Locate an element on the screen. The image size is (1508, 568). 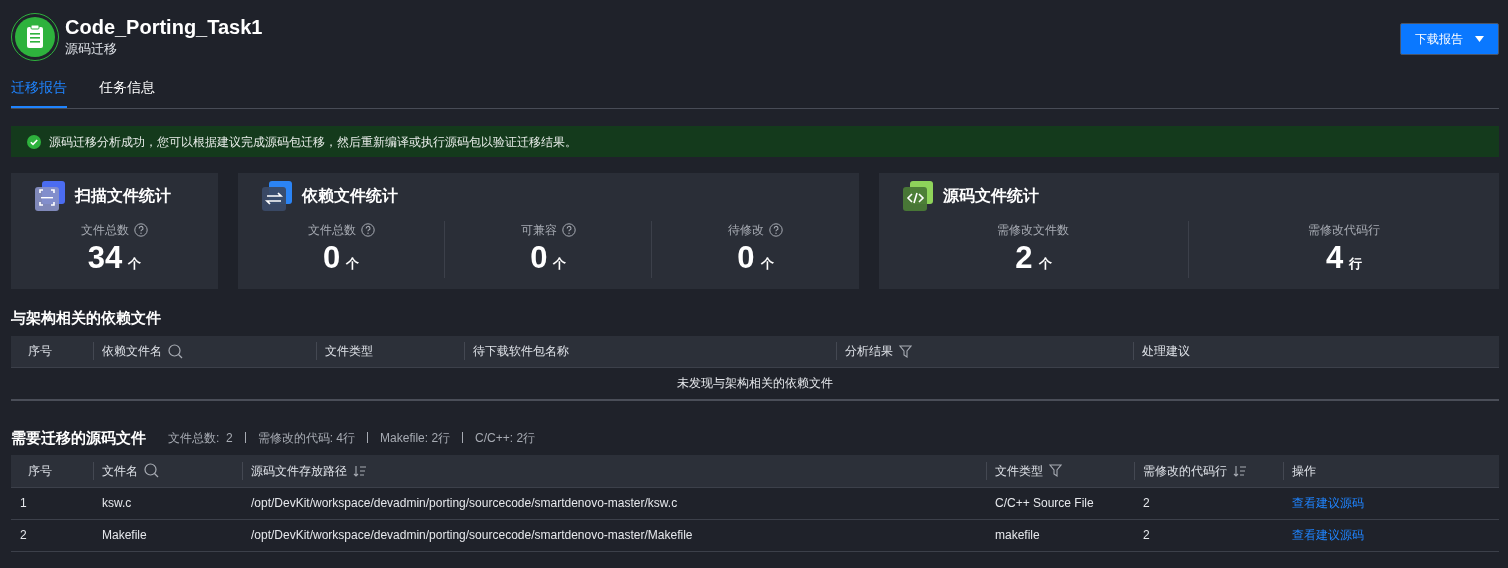
column-header: 依赖文件名 is located at coordinates (132, 352).